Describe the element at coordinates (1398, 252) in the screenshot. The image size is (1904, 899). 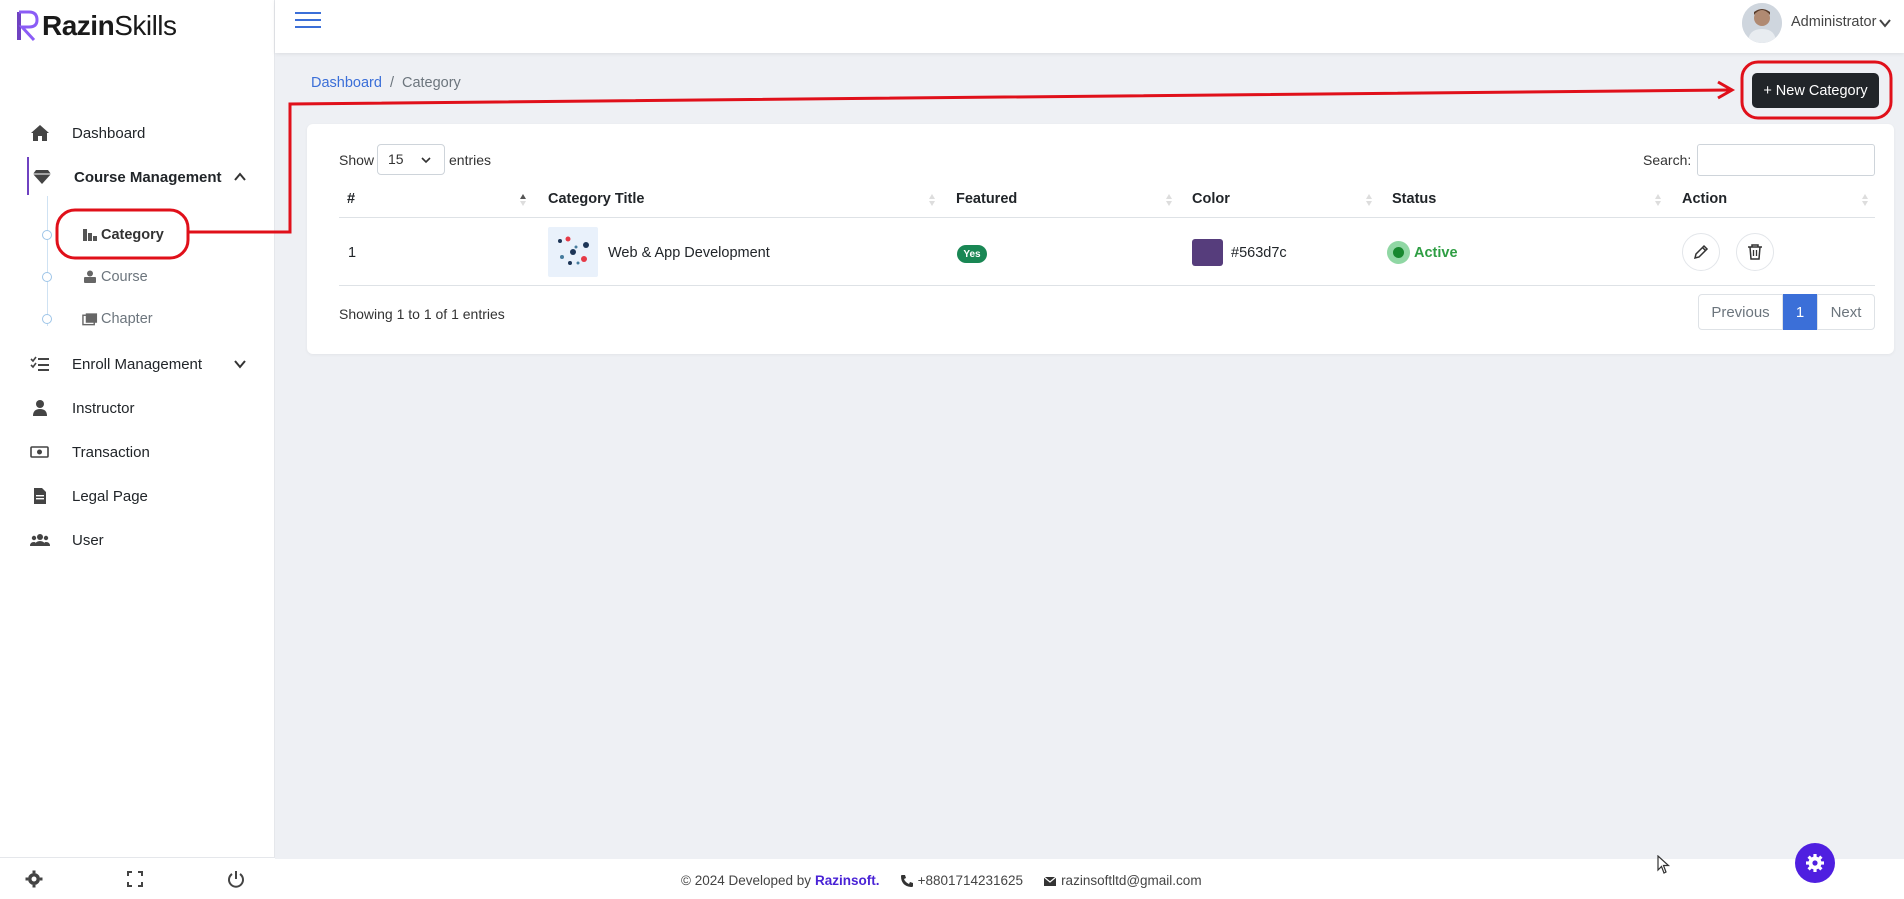
I see `status-indicator` at that location.